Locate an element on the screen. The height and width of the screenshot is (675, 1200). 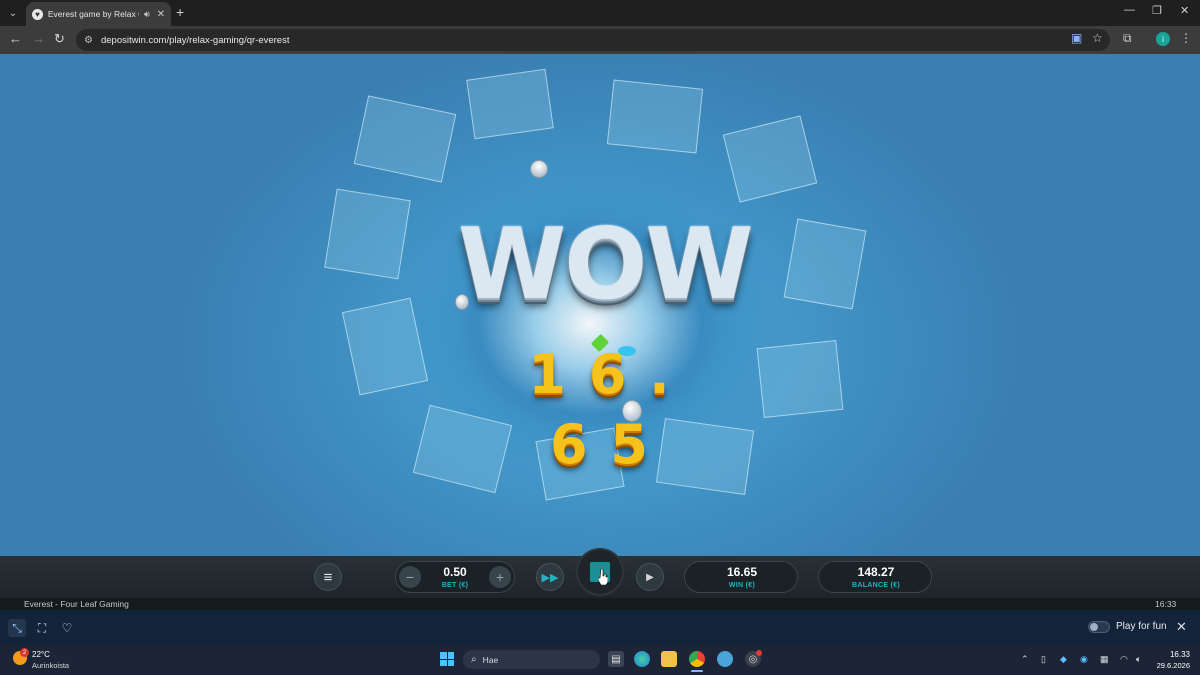
tab-close-icon: ✕ is located at coordinates (161, 14).